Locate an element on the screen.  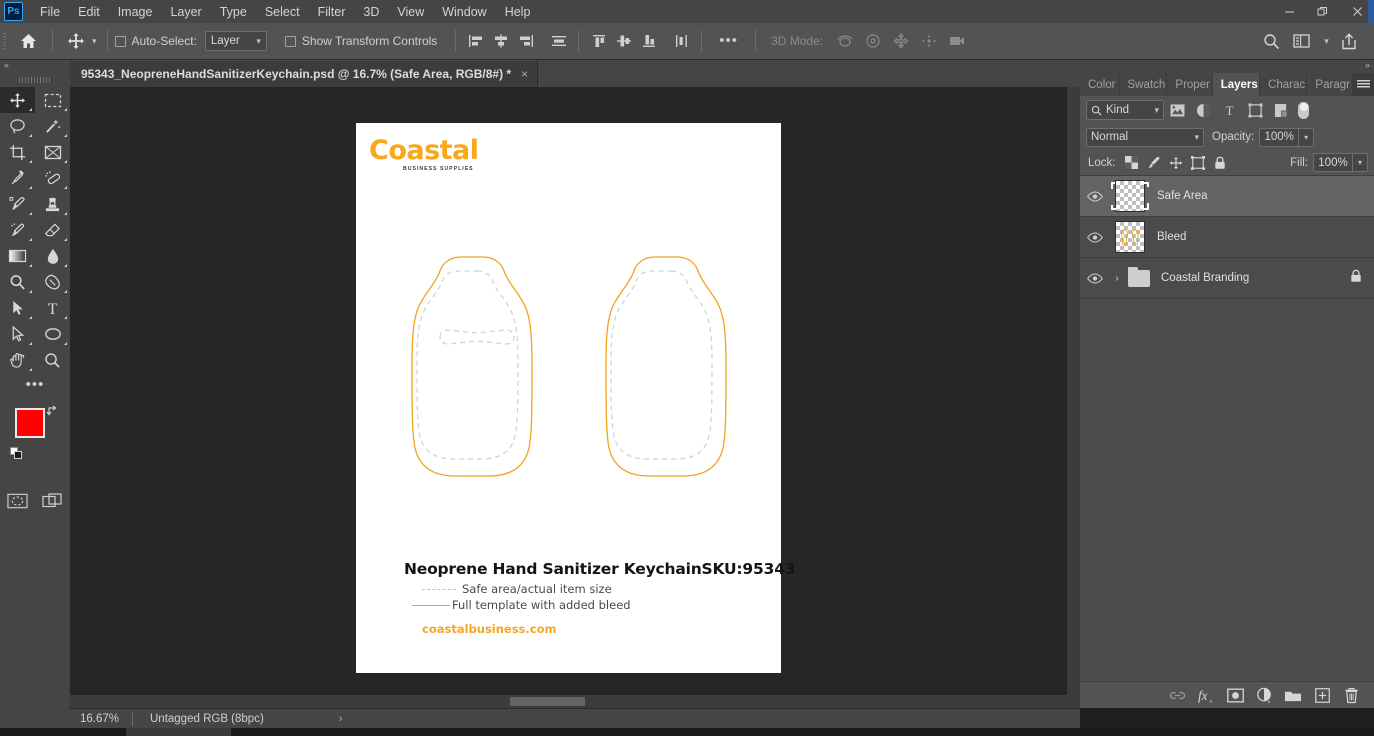
filter-shape-layers-button is located at coordinates (1255, 110).